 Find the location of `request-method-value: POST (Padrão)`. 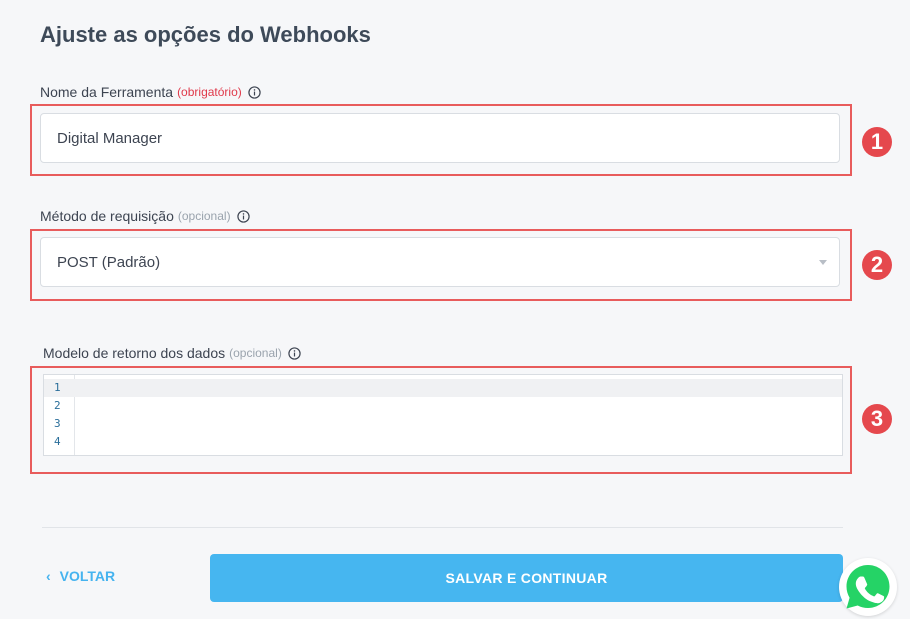

request-method-value: POST (Padrão) is located at coordinates (109, 262).